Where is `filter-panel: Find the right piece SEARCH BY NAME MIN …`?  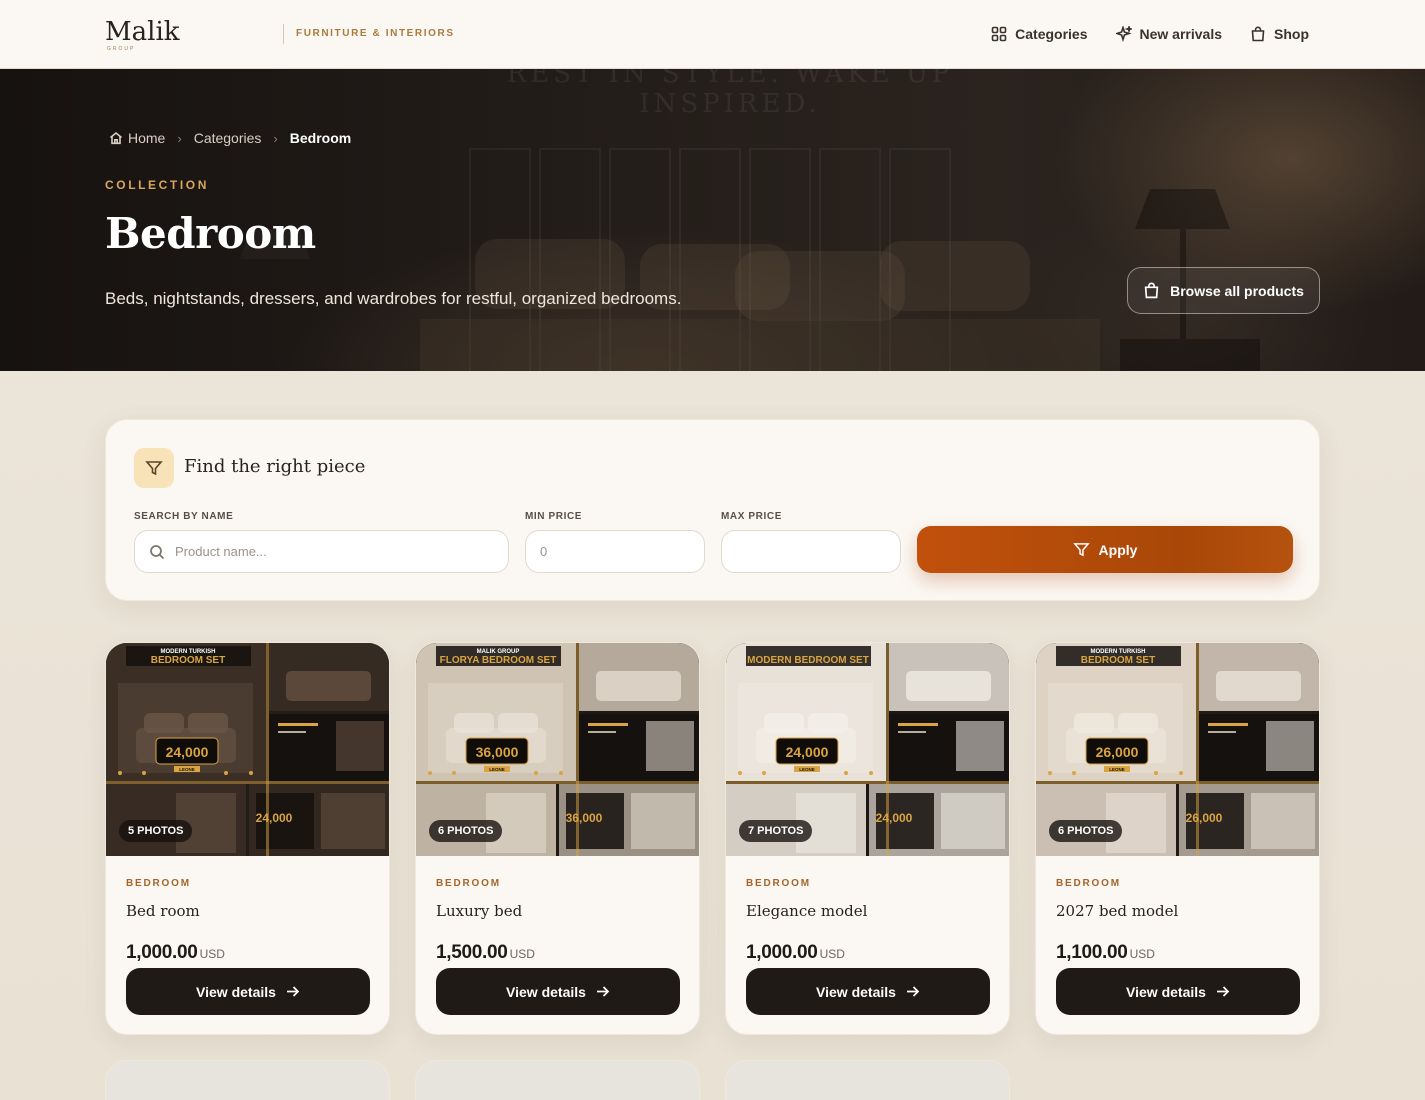 filter-panel: Find the right piece SEARCH BY NAME MIN … is located at coordinates (712, 510).